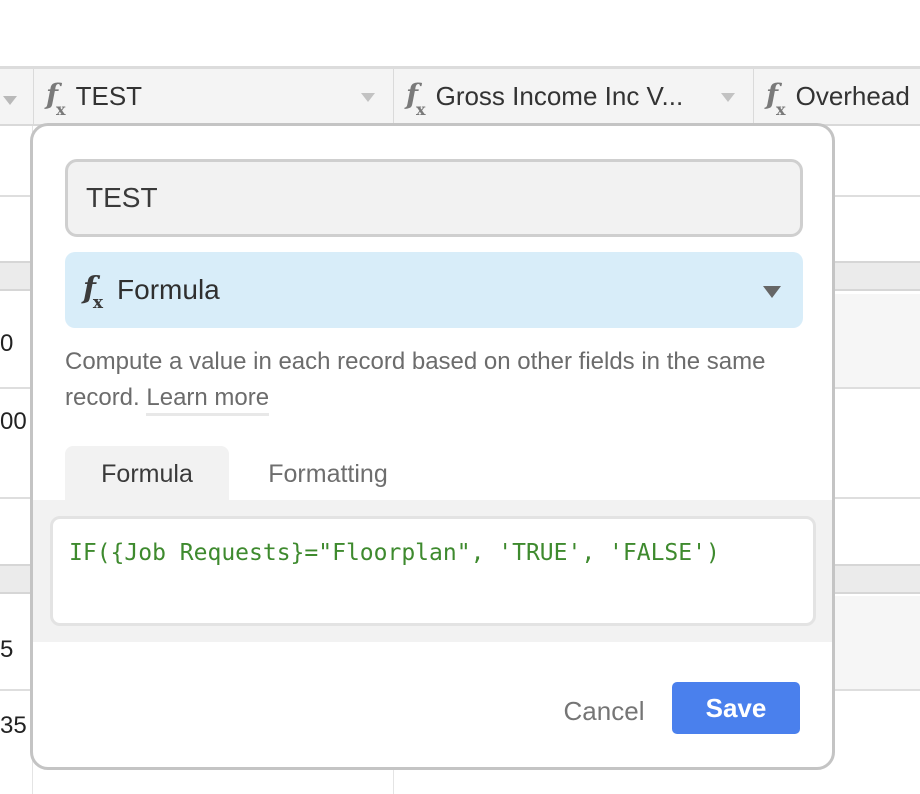  I want to click on config-tabs: Formula Formatting, so click(432, 474).